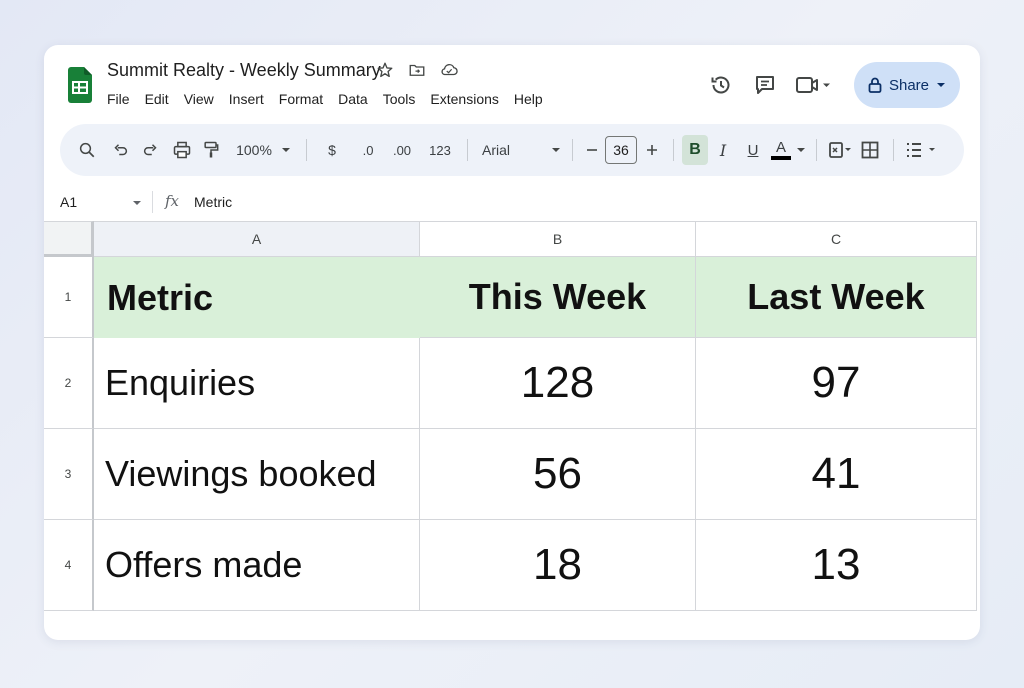  What do you see at coordinates (814, 85) in the screenshot?
I see `video-call-icon` at bounding box center [814, 85].